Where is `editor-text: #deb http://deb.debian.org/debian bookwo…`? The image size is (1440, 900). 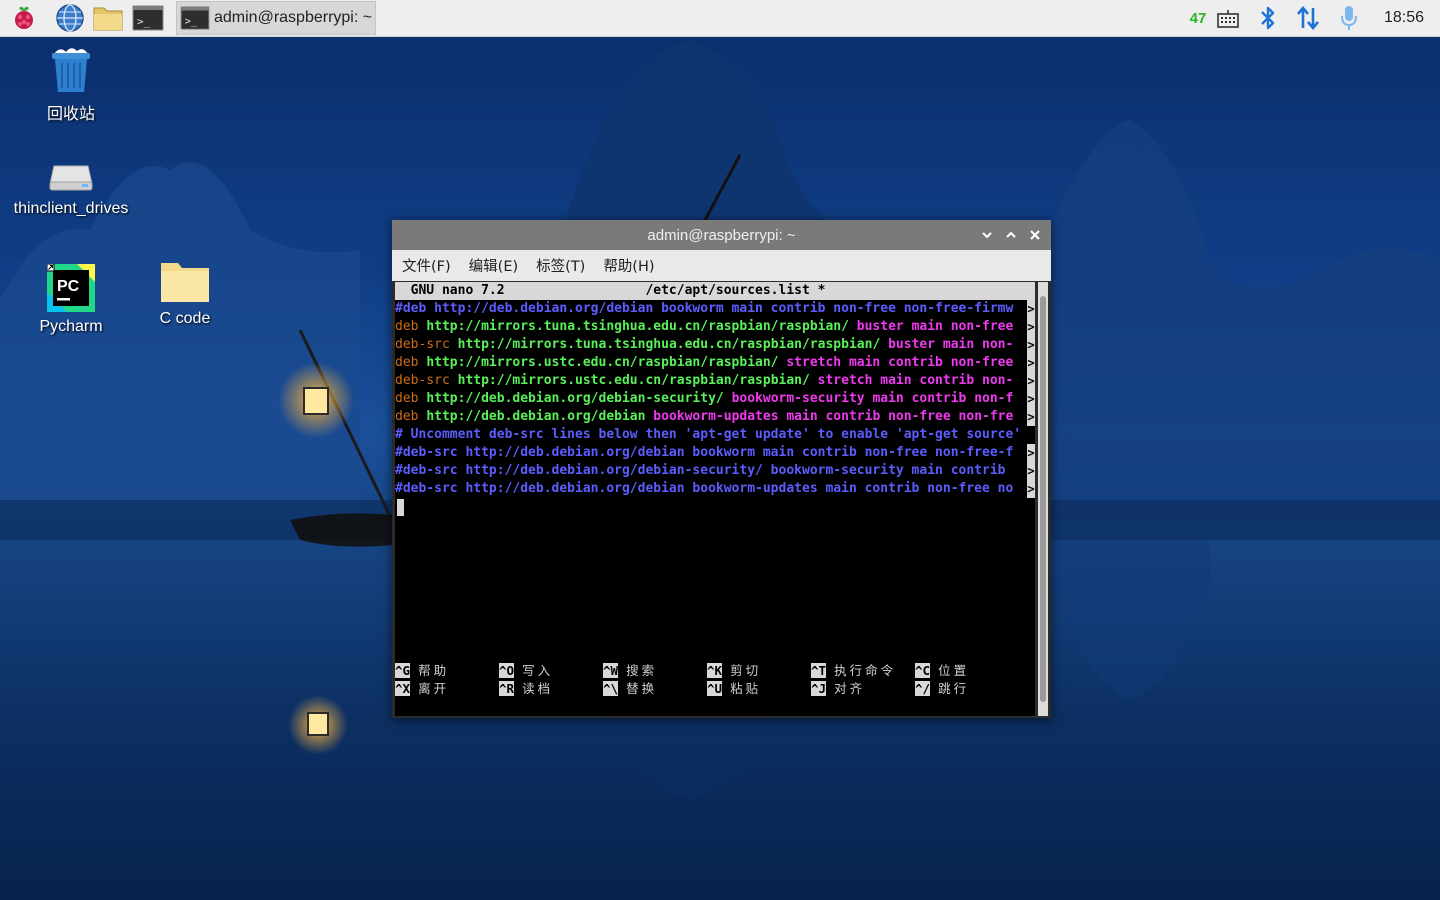
editor-text: #deb http://deb.debian.org/debian bookwo… is located at coordinates (704, 308).